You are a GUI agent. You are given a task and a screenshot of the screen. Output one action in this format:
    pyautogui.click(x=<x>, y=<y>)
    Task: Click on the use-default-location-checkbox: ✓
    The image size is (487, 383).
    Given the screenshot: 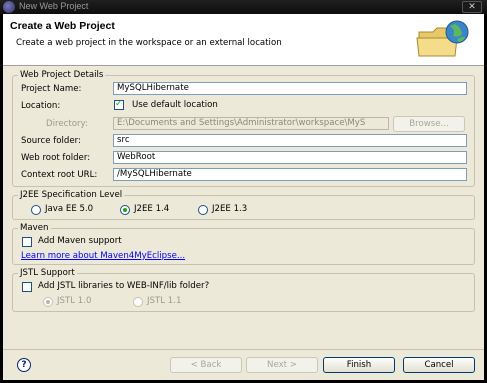 What is the action you would take?
    pyautogui.click(x=119, y=104)
    